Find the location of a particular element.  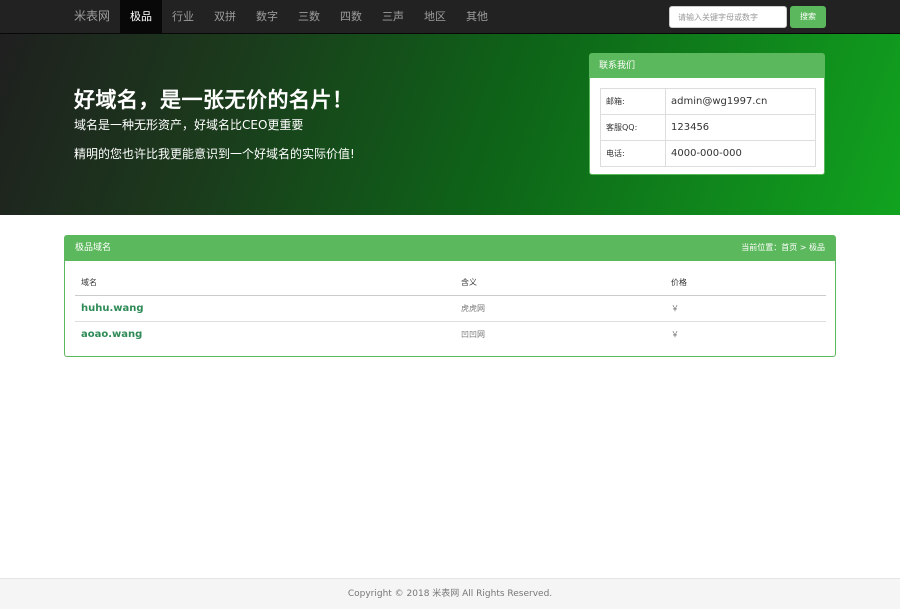

panel-title: 极品域名 is located at coordinates (93, 248).